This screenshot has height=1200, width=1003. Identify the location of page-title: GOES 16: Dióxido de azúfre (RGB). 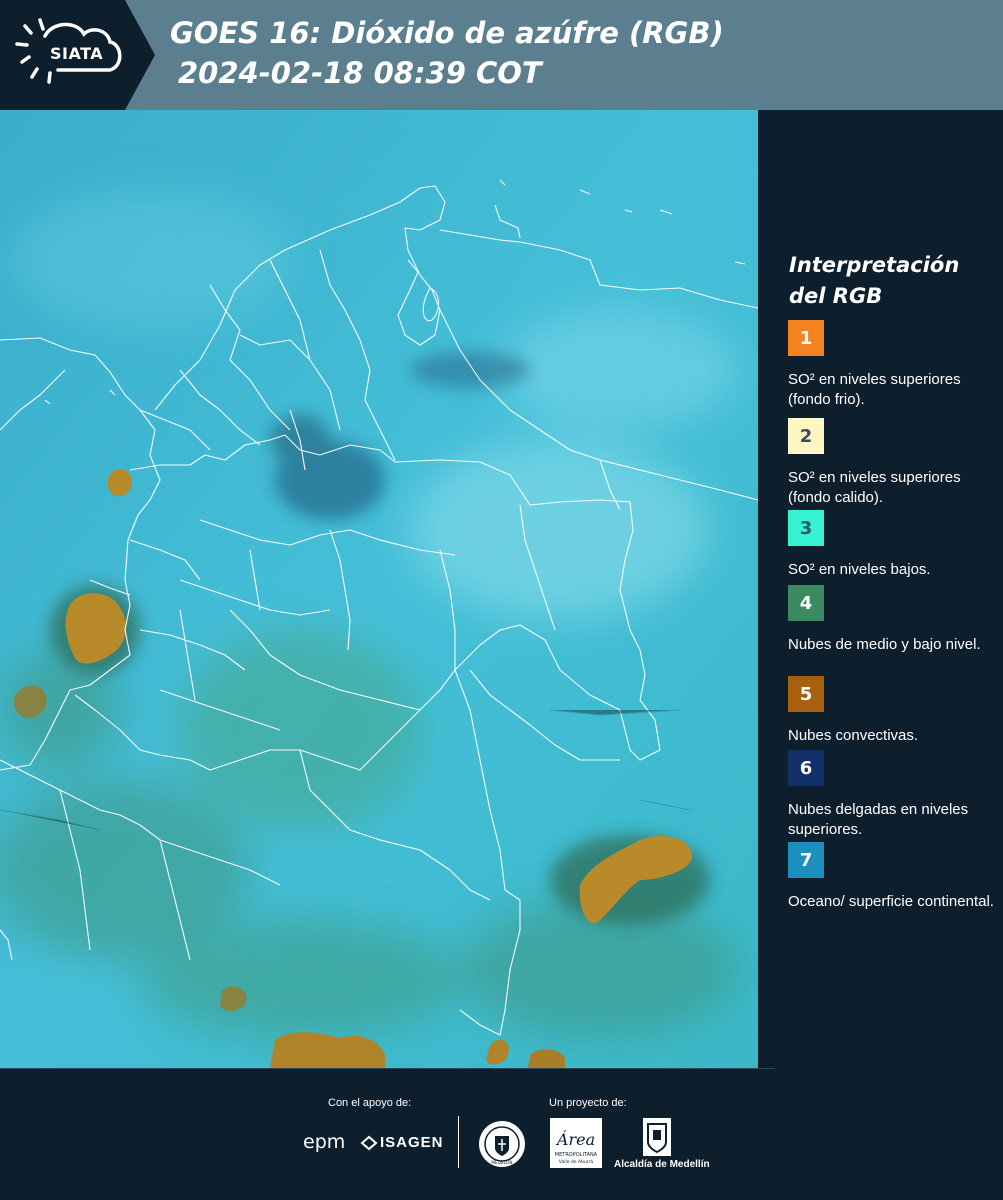
(447, 33).